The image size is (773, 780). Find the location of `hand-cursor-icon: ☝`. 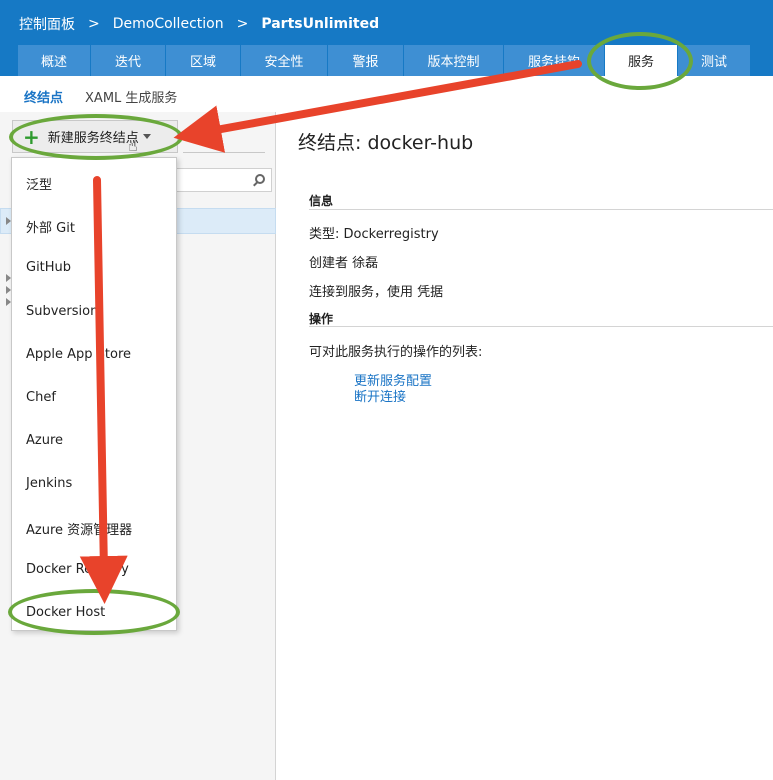

hand-cursor-icon: ☝ is located at coordinates (133, 145).